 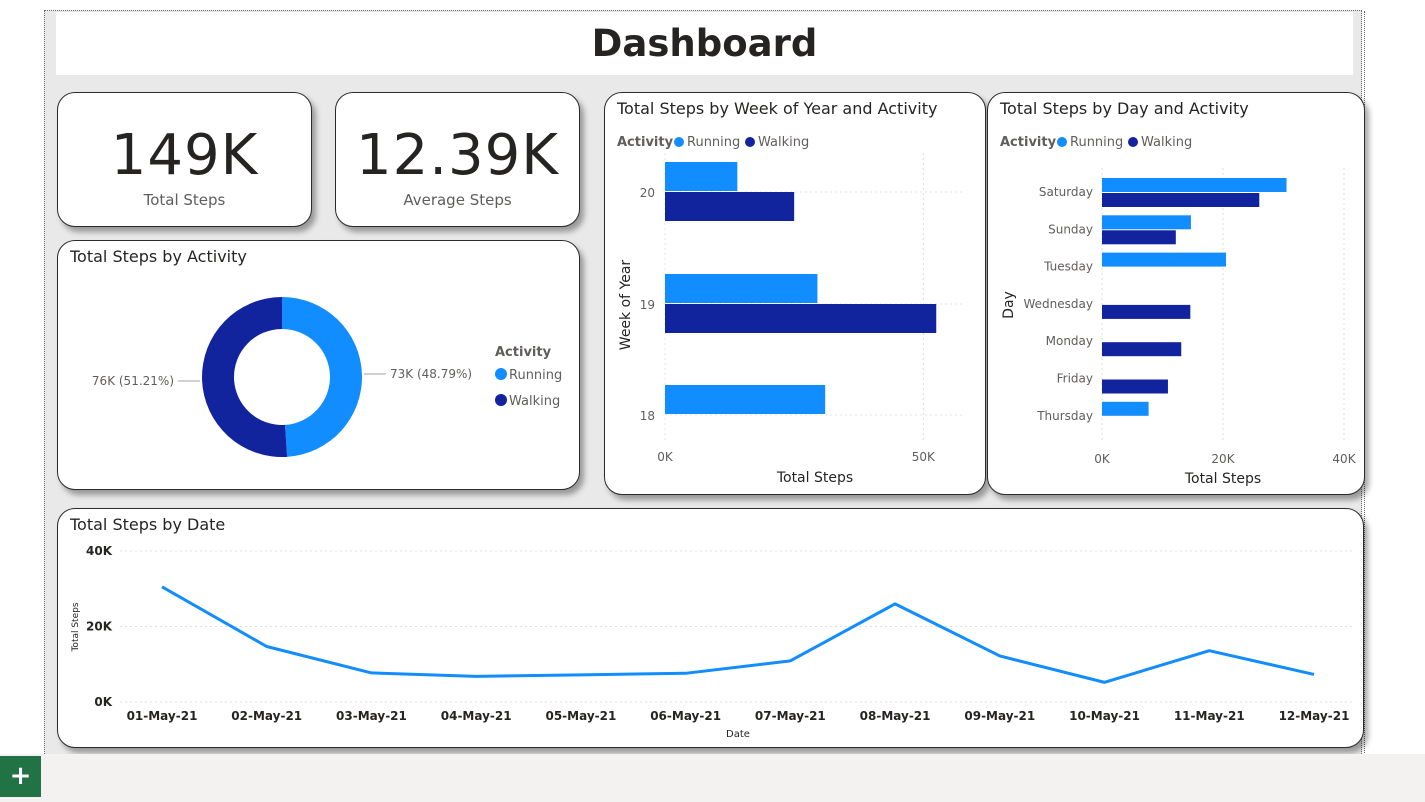 I want to click on bar-walking-saturday, so click(x=1181, y=200).